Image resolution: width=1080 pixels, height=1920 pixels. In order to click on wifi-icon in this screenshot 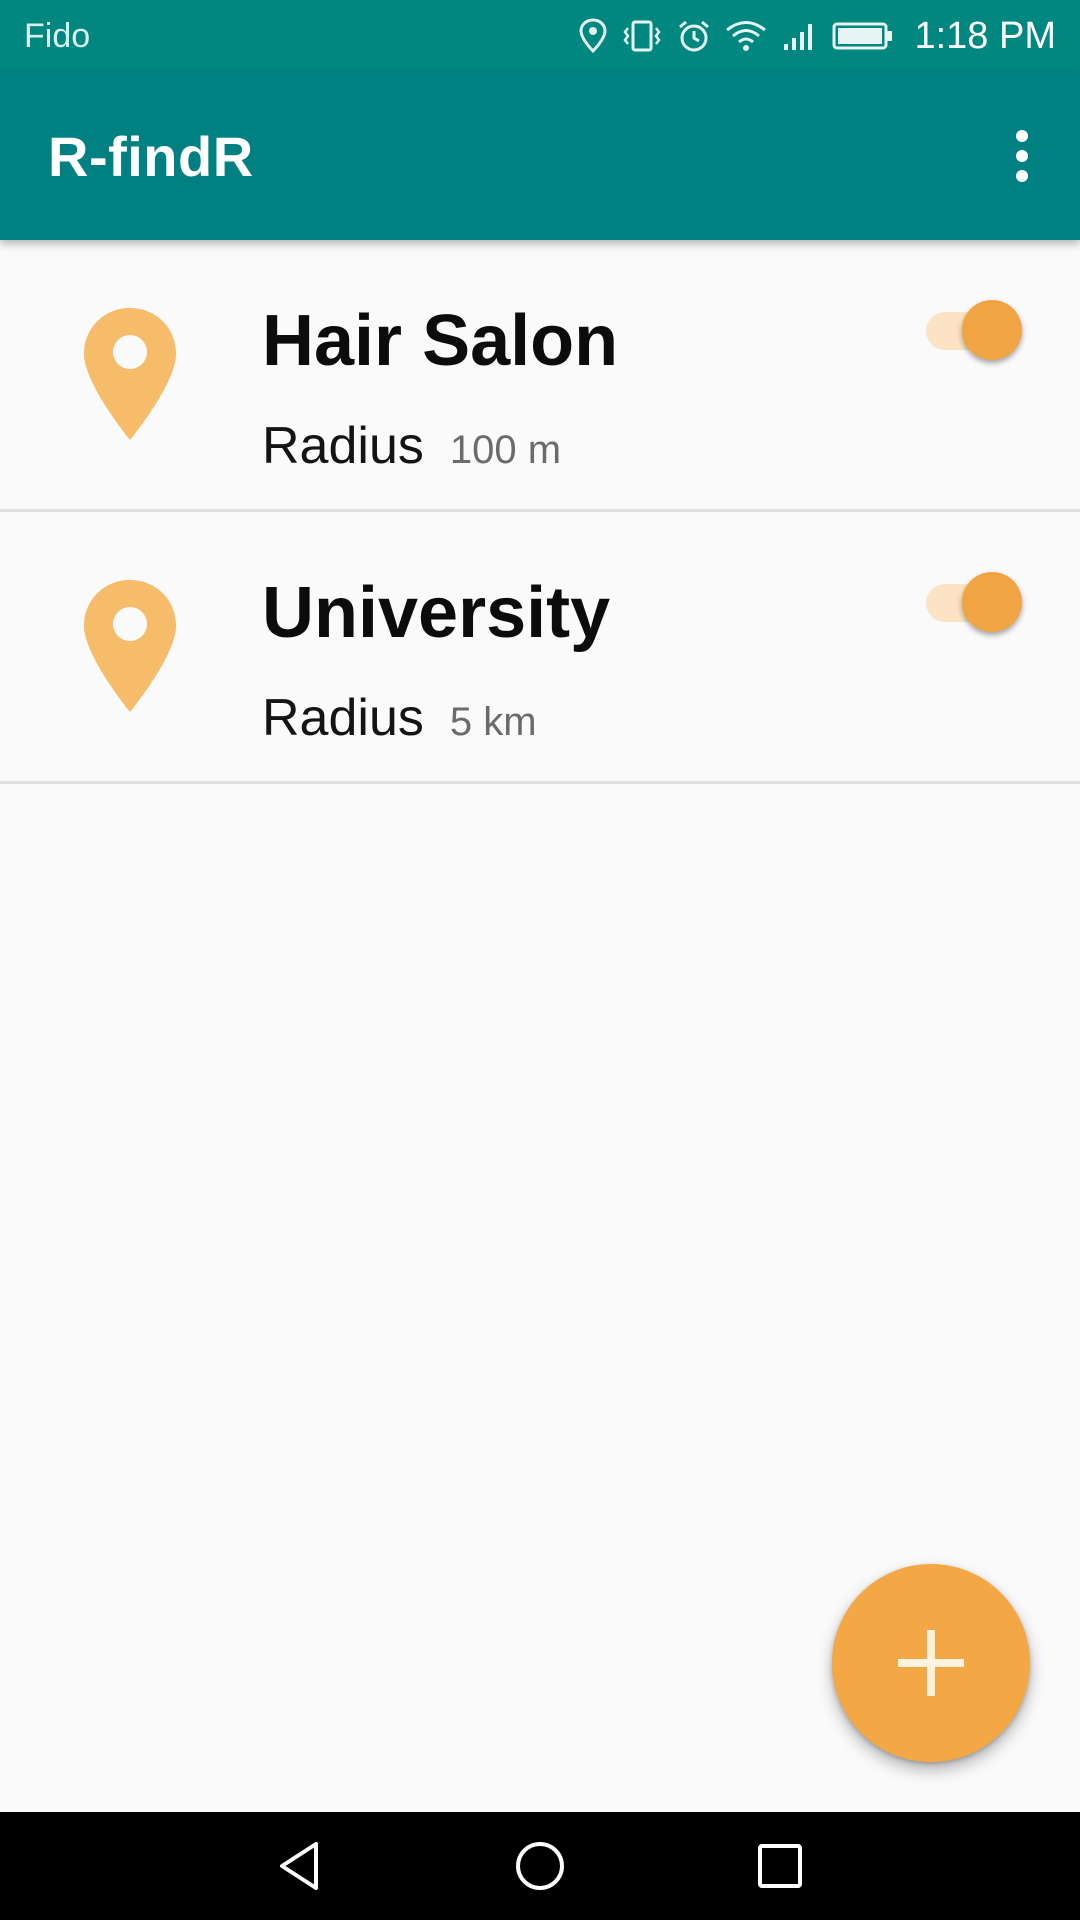, I will do `click(746, 36)`.